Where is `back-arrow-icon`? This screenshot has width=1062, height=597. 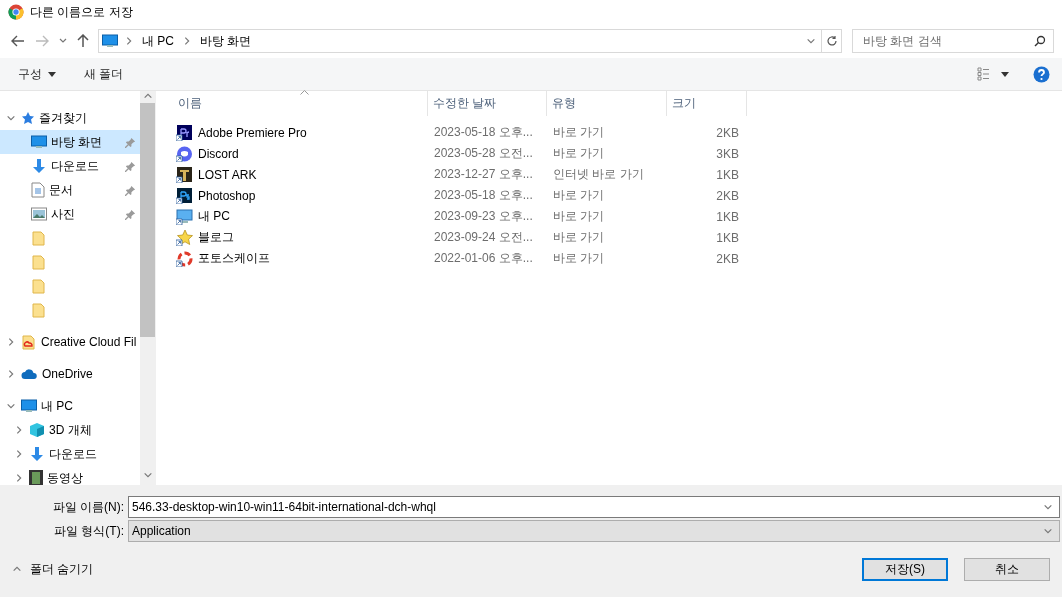
back-arrow-icon is located at coordinates (18, 41).